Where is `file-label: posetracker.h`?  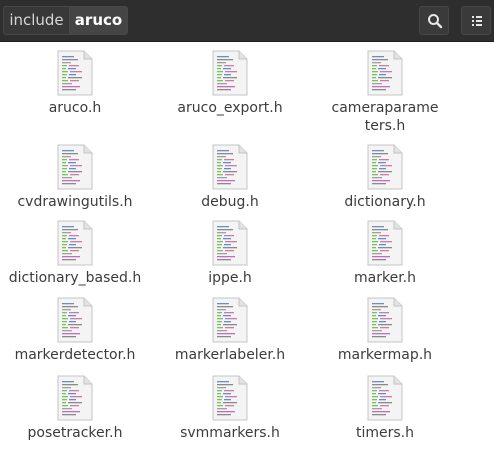 file-label: posetracker.h is located at coordinates (75, 433).